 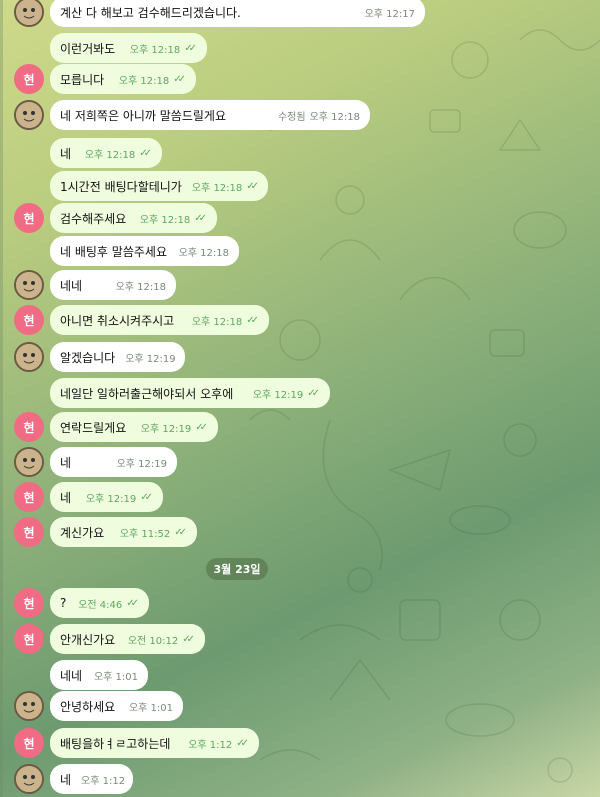 What do you see at coordinates (153, 641) in the screenshot?
I see `message-time: 오전 10:12` at bounding box center [153, 641].